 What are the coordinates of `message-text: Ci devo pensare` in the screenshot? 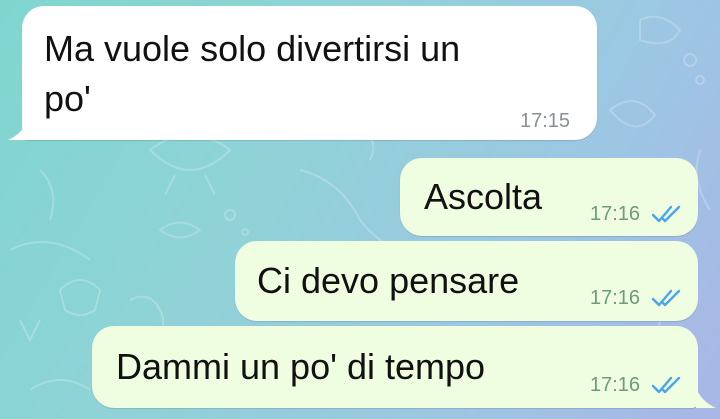 It's located at (388, 280).